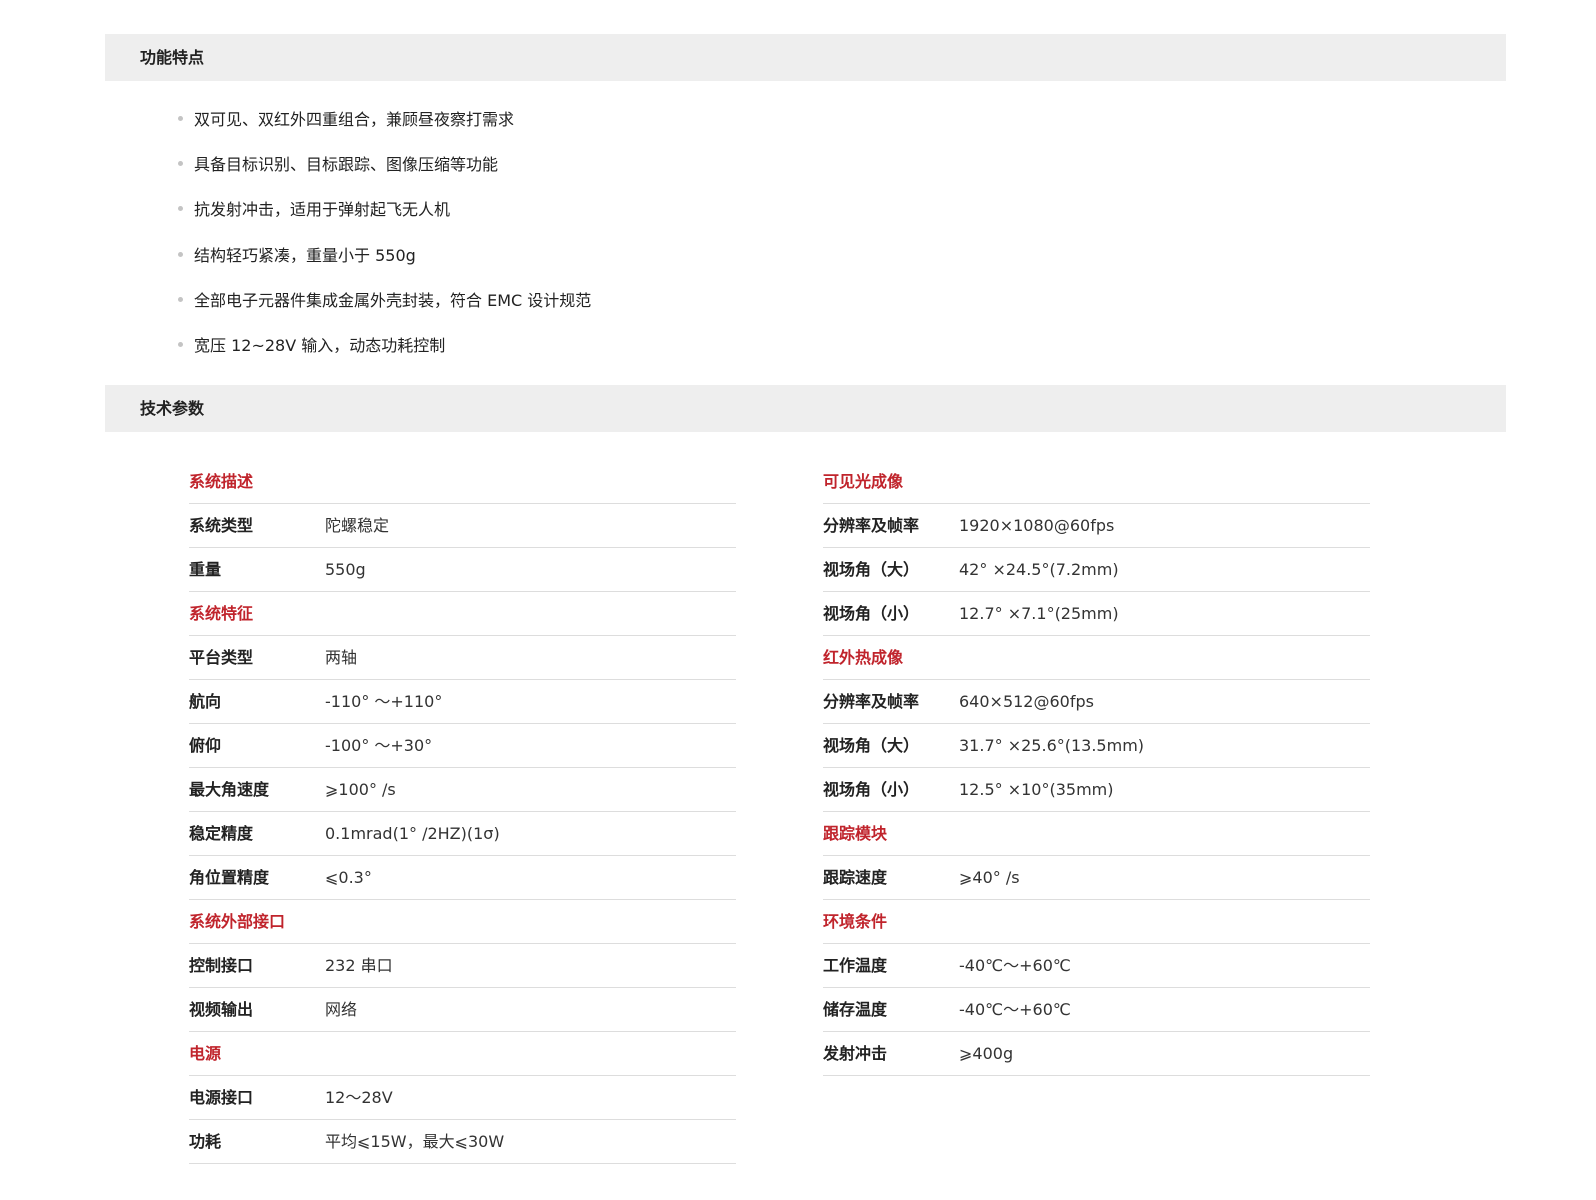 The image size is (1596, 1200). I want to click on feature-text: 具备目标识别、目标跟踪、图像压缩等功能, so click(346, 165).